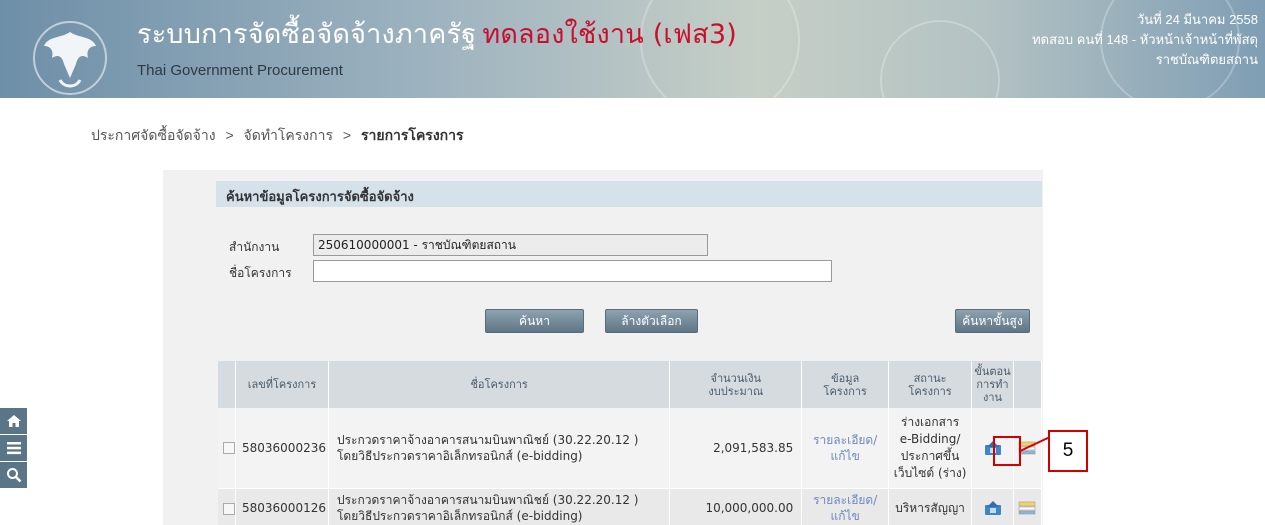 The width and height of the screenshot is (1265, 525). I want to click on search-button: ค้นหา, so click(534, 321).